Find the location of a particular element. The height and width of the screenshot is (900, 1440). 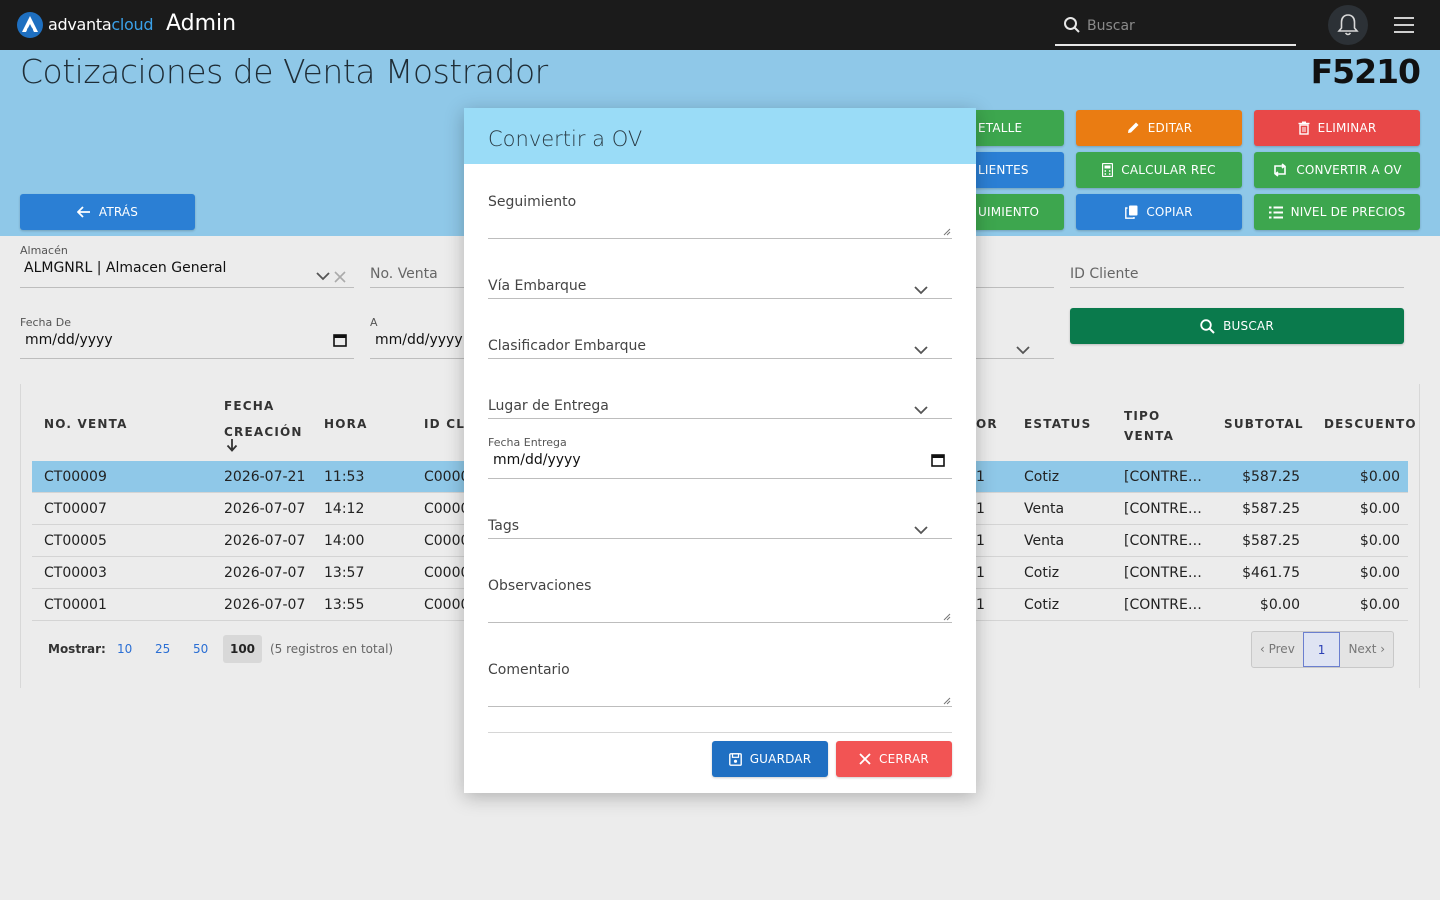

id-cliente-input: ID Cliente is located at coordinates (1104, 274).